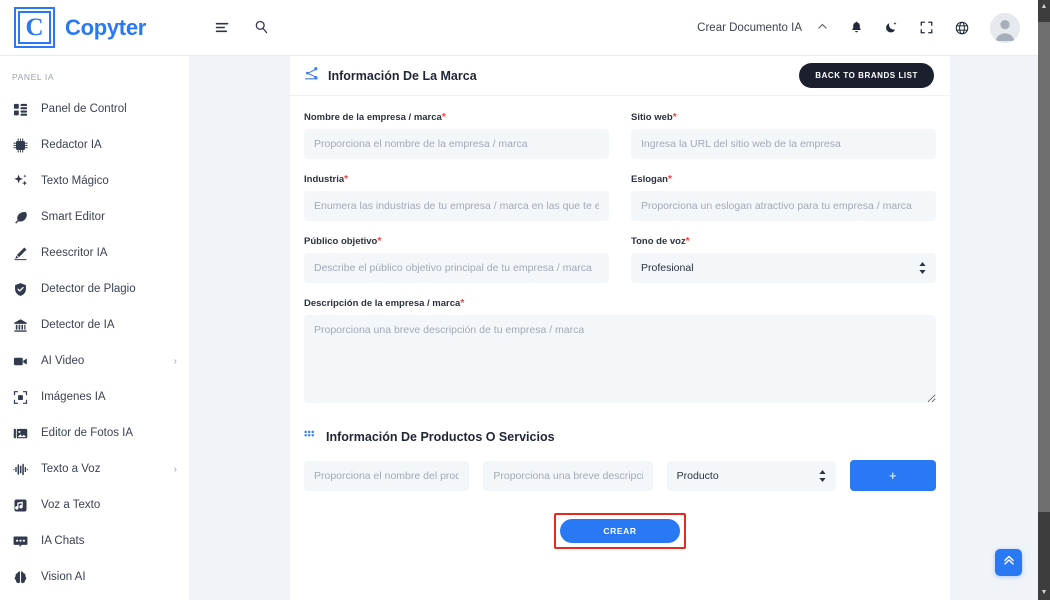 The height and width of the screenshot is (600, 1050). I want to click on music-note-icon, so click(20, 505).